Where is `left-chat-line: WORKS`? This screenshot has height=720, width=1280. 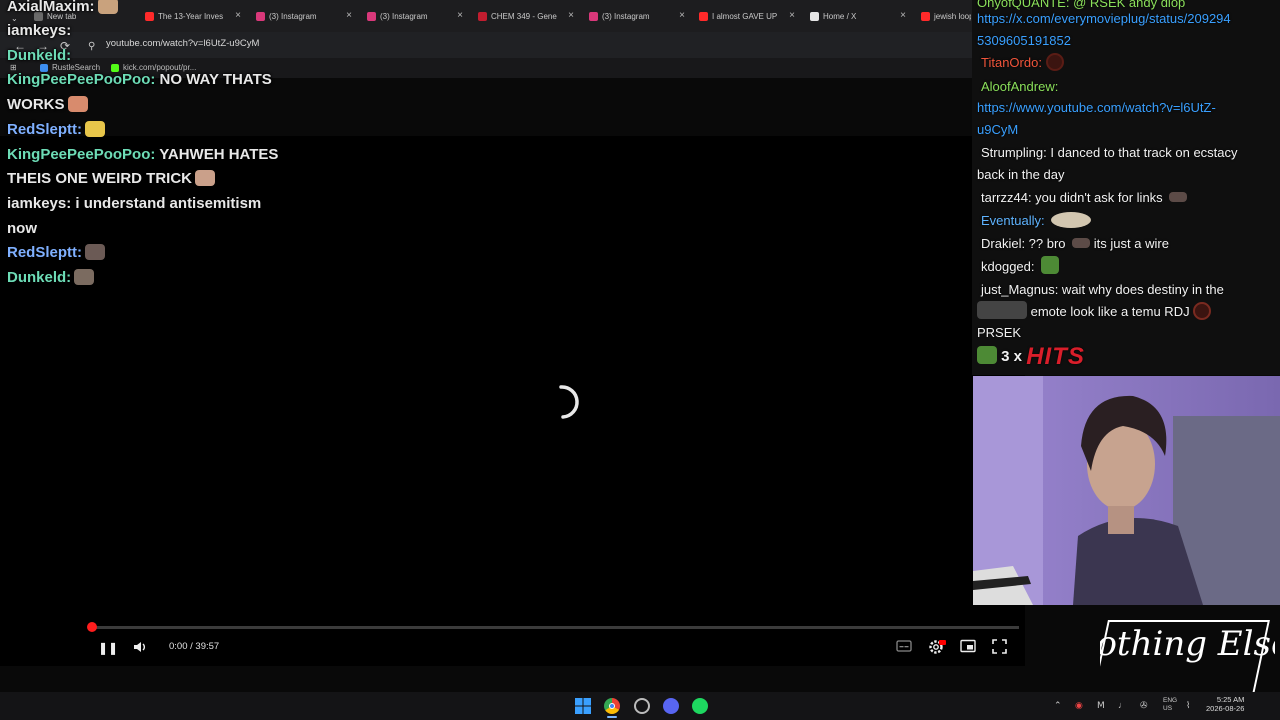 left-chat-line: WORKS is located at coordinates (47, 105).